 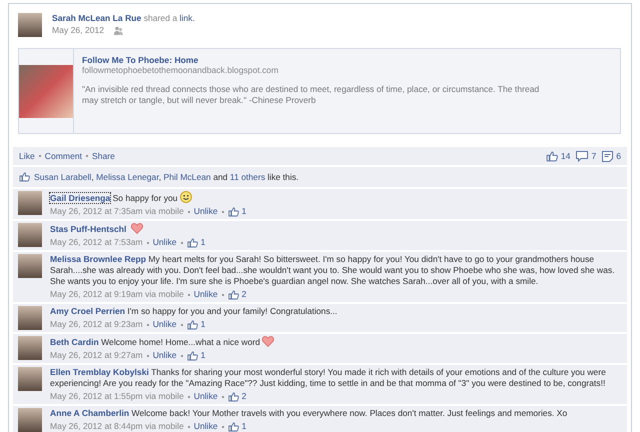 What do you see at coordinates (333, 270) in the screenshot?
I see `comment-text: Melissa Brownlee Repp My heart melts for you Sarah! So bittersweet. I'm so happy for you! You didn't have to go to your grandmothers house Sarah....she was already with you. Don't feel bad...she wouldn't want you to. She would want you to show Phoebe who she was, how loved she was. She wants you to enjoy your life. I'm sure she is Phoebe's guardian angel now. She watches Sarah...over all of you, with a smile.` at bounding box center [333, 270].